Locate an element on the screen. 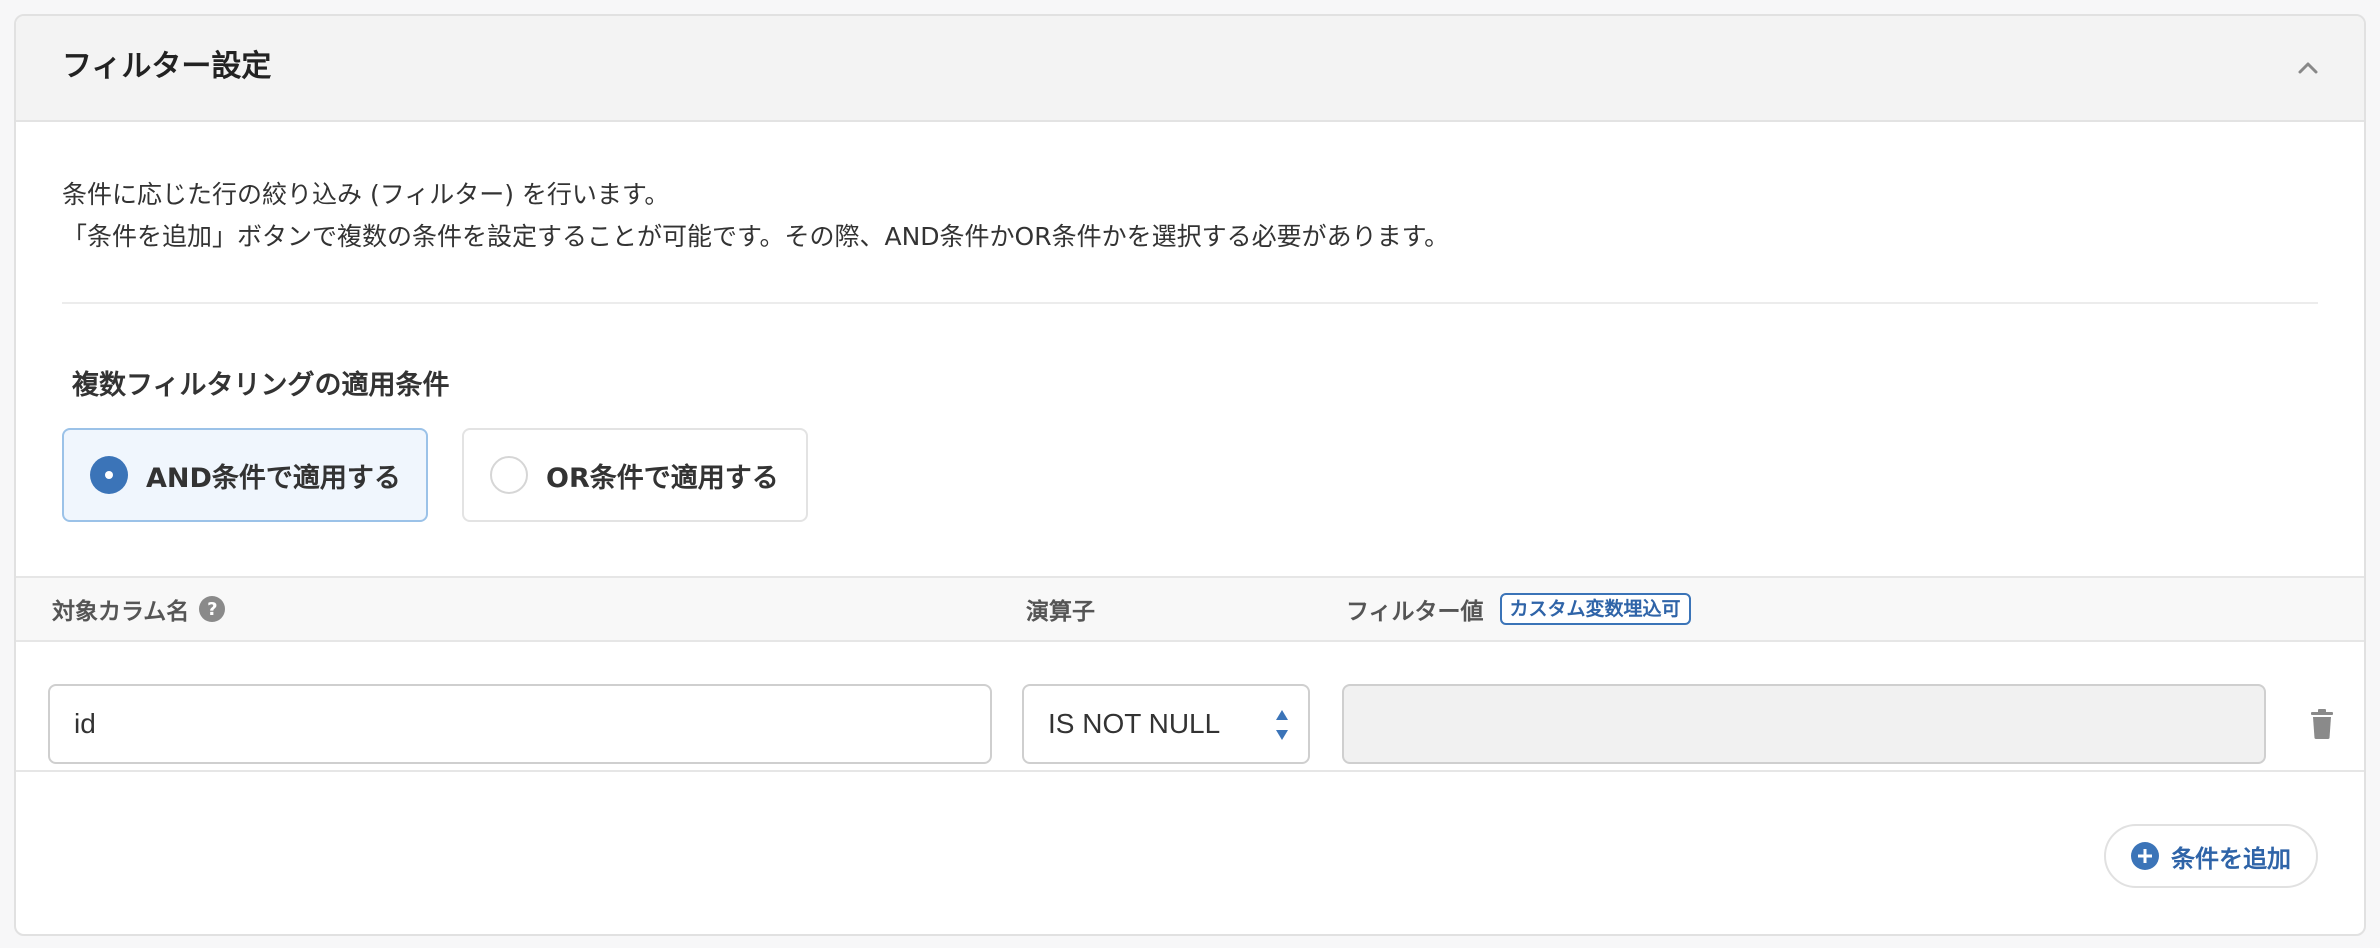  trash-icon is located at coordinates (2322, 724).